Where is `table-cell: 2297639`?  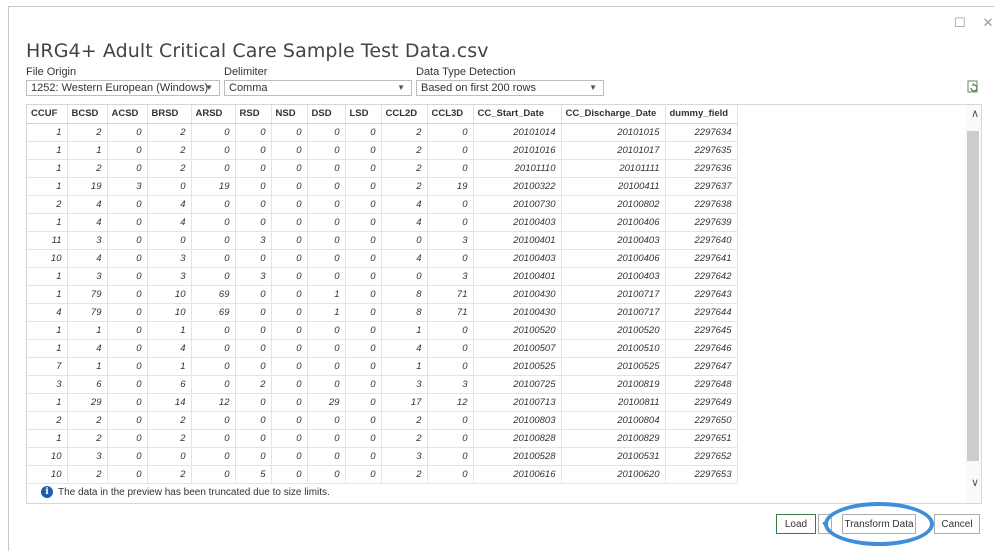
table-cell: 2297639 is located at coordinates (701, 222).